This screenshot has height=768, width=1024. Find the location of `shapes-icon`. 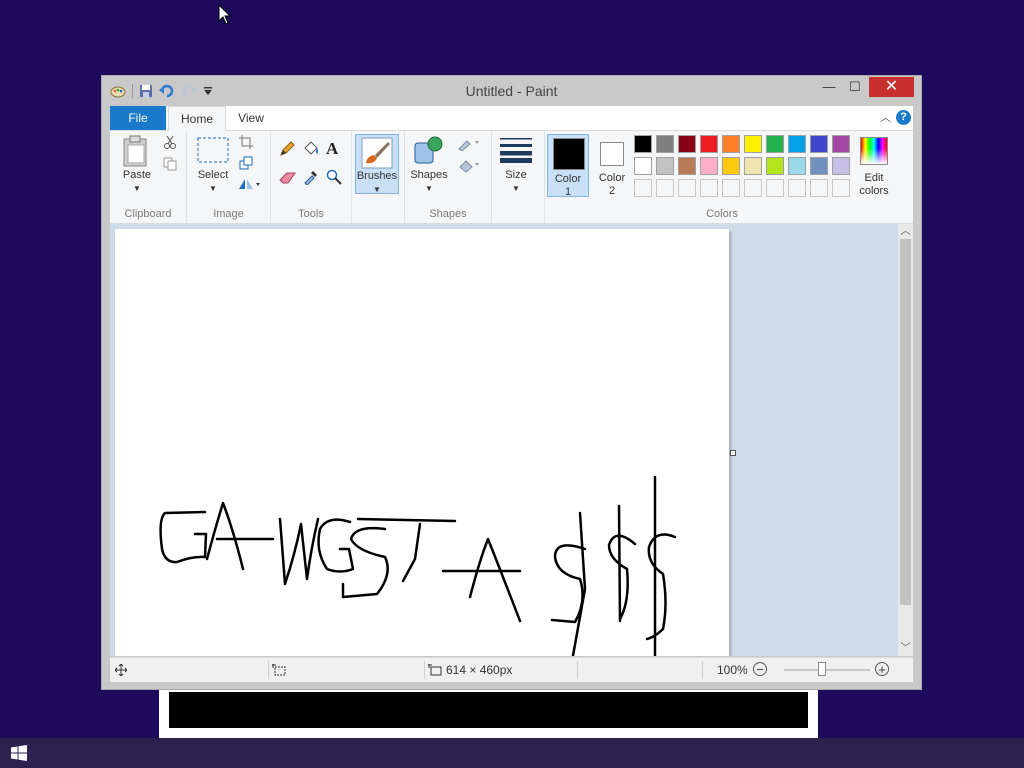

shapes-icon is located at coordinates (428, 150).